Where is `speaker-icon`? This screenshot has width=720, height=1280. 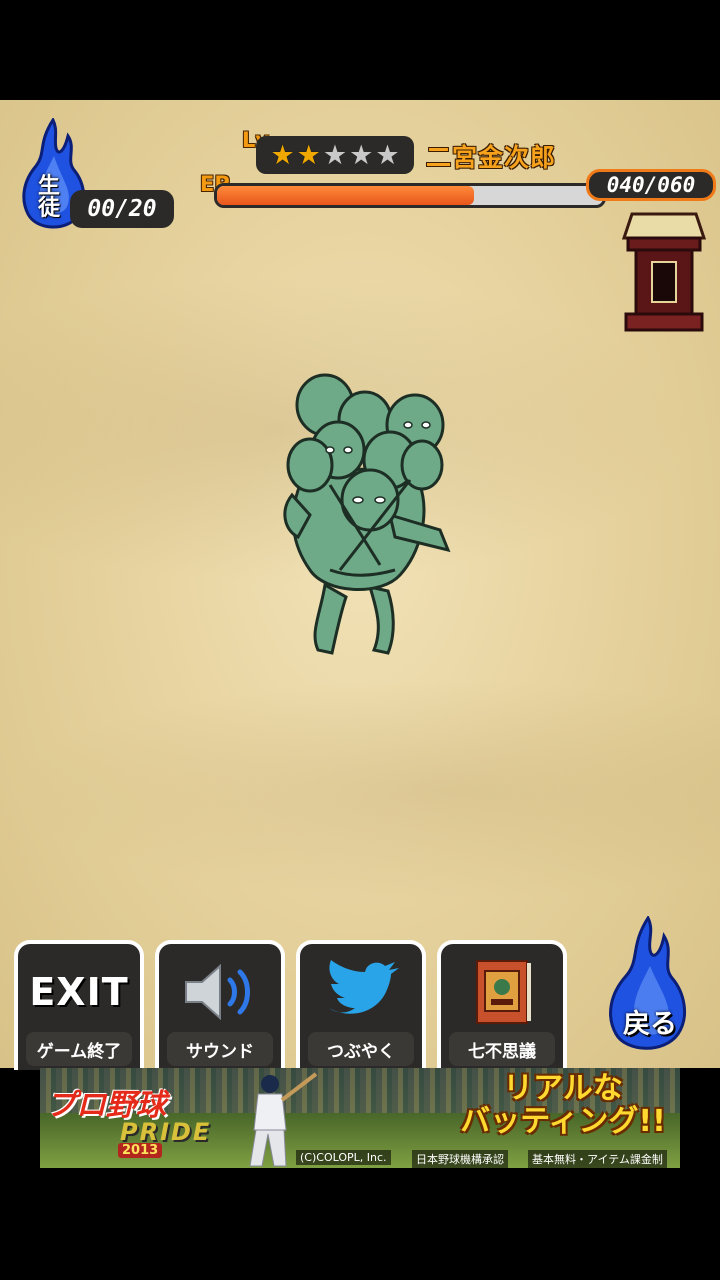
speaker-icon is located at coordinates (220, 992).